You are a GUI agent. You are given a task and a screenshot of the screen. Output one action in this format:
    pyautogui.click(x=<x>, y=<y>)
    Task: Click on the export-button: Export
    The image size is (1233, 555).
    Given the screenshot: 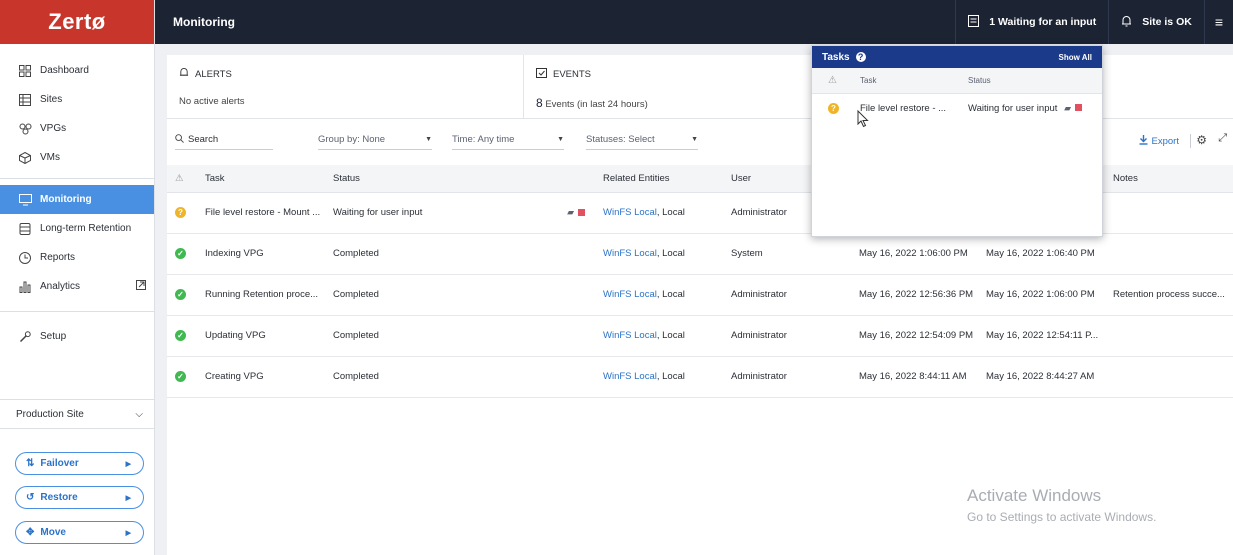 What is the action you would take?
    pyautogui.click(x=1159, y=141)
    